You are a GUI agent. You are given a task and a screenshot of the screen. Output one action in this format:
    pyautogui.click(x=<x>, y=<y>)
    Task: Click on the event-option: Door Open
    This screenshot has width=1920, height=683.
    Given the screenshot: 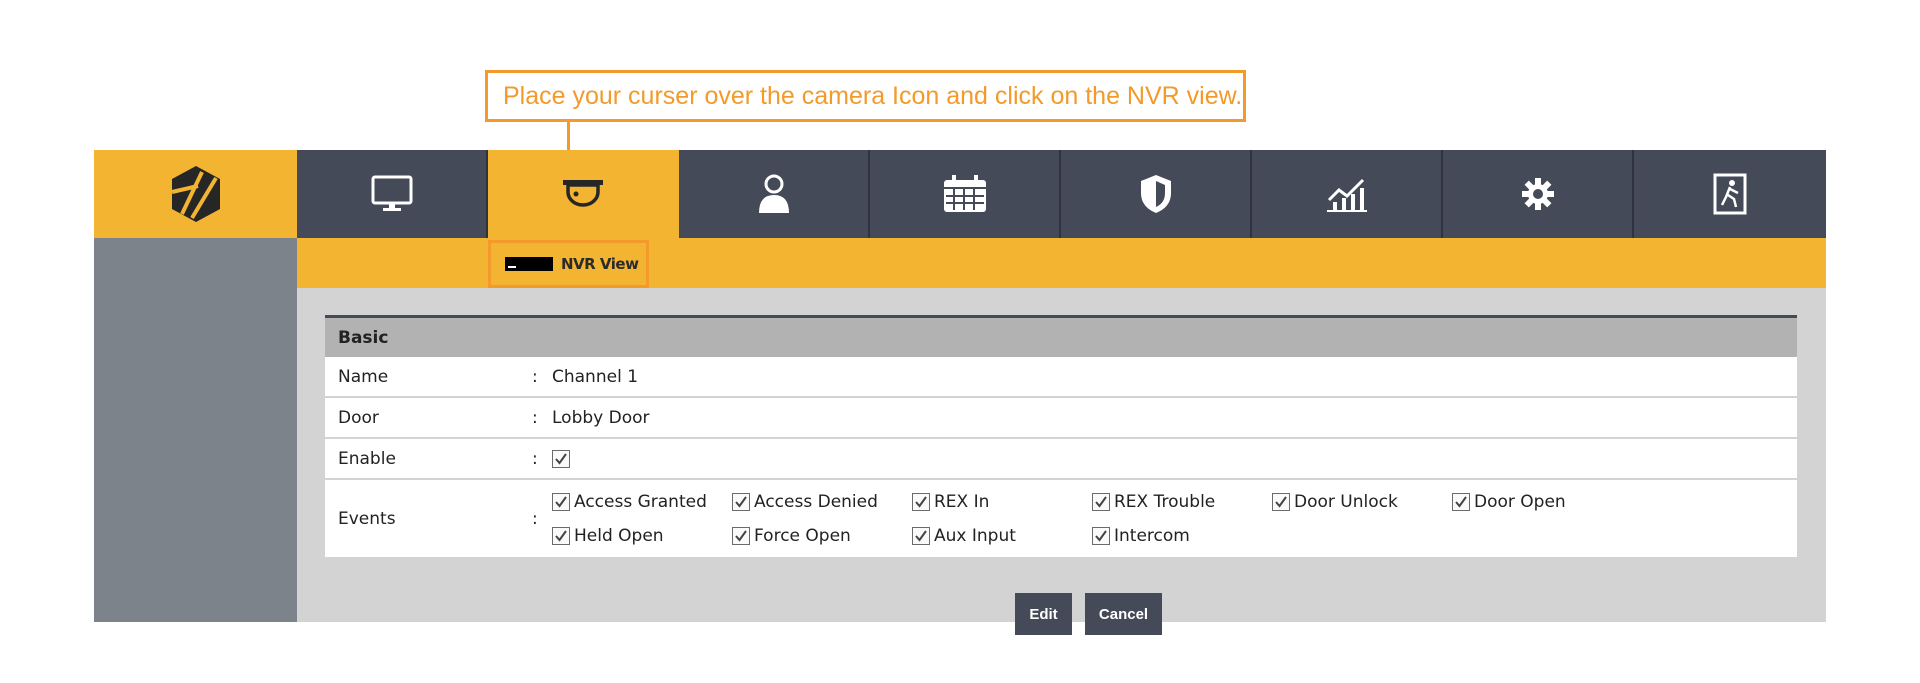 What is the action you would take?
    pyautogui.click(x=1542, y=502)
    